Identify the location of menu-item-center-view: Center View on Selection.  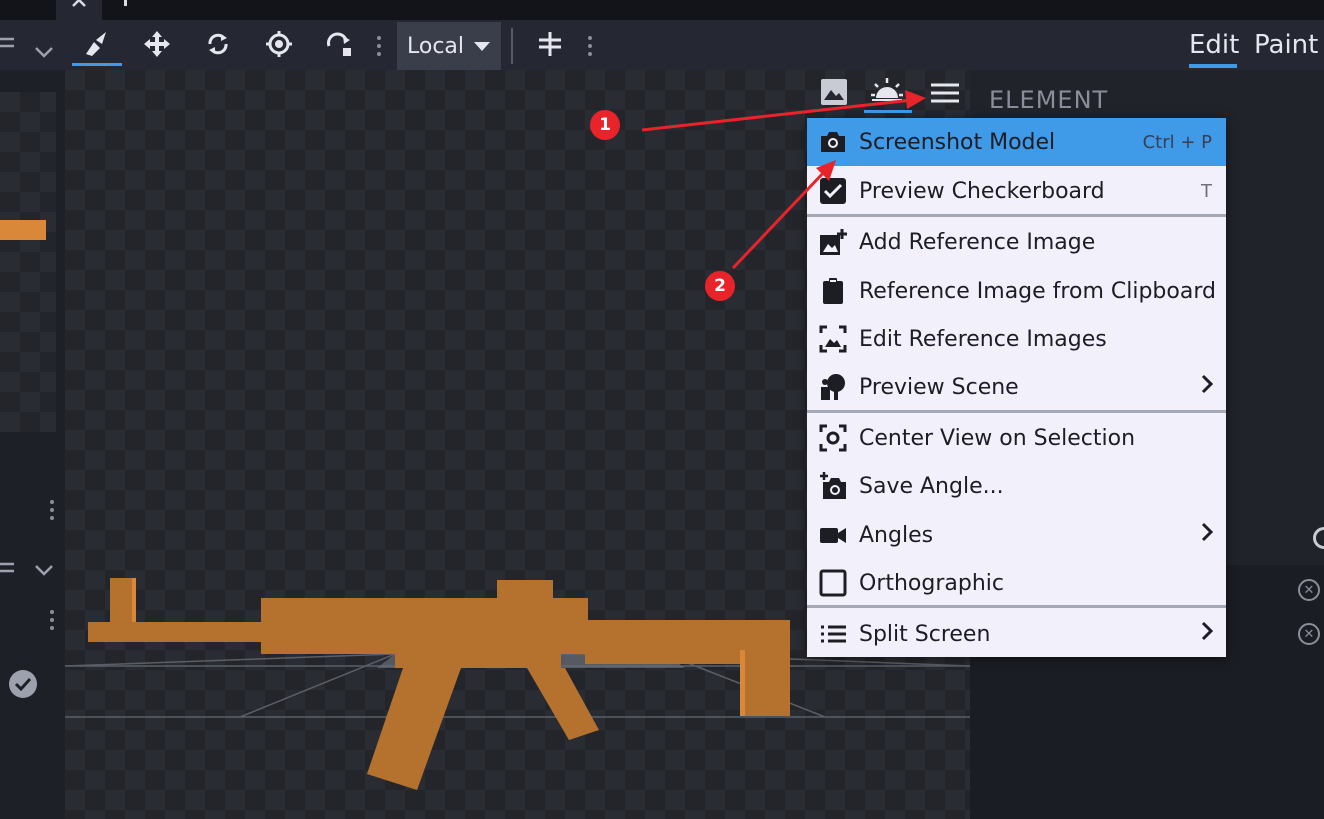
(1016, 438).